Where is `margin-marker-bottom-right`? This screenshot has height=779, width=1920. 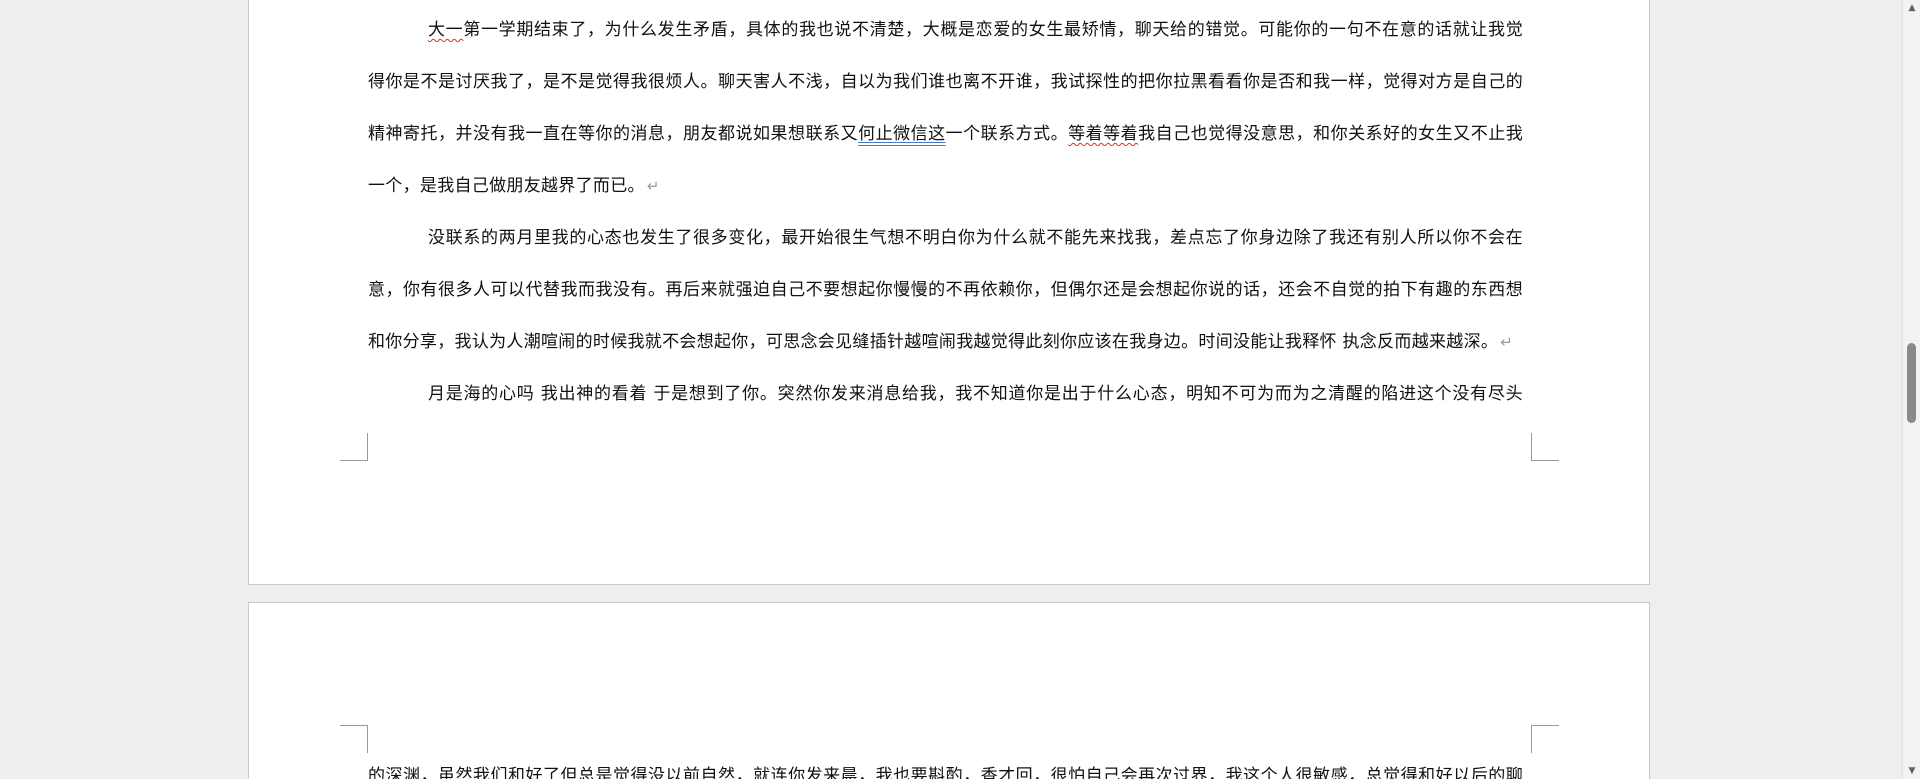 margin-marker-bottom-right is located at coordinates (1545, 447).